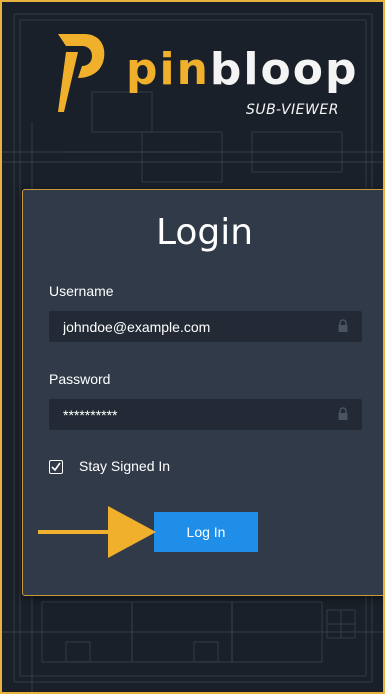 The width and height of the screenshot is (385, 694). I want to click on username-label: Username, so click(81, 291).